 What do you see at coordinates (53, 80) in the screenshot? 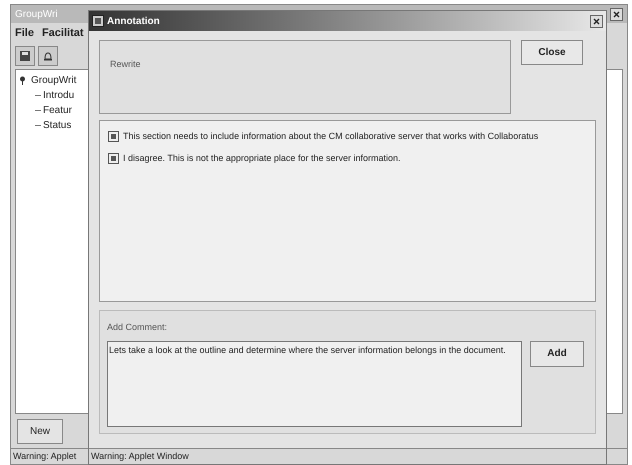
I see `tree-item: GroupWrit` at bounding box center [53, 80].